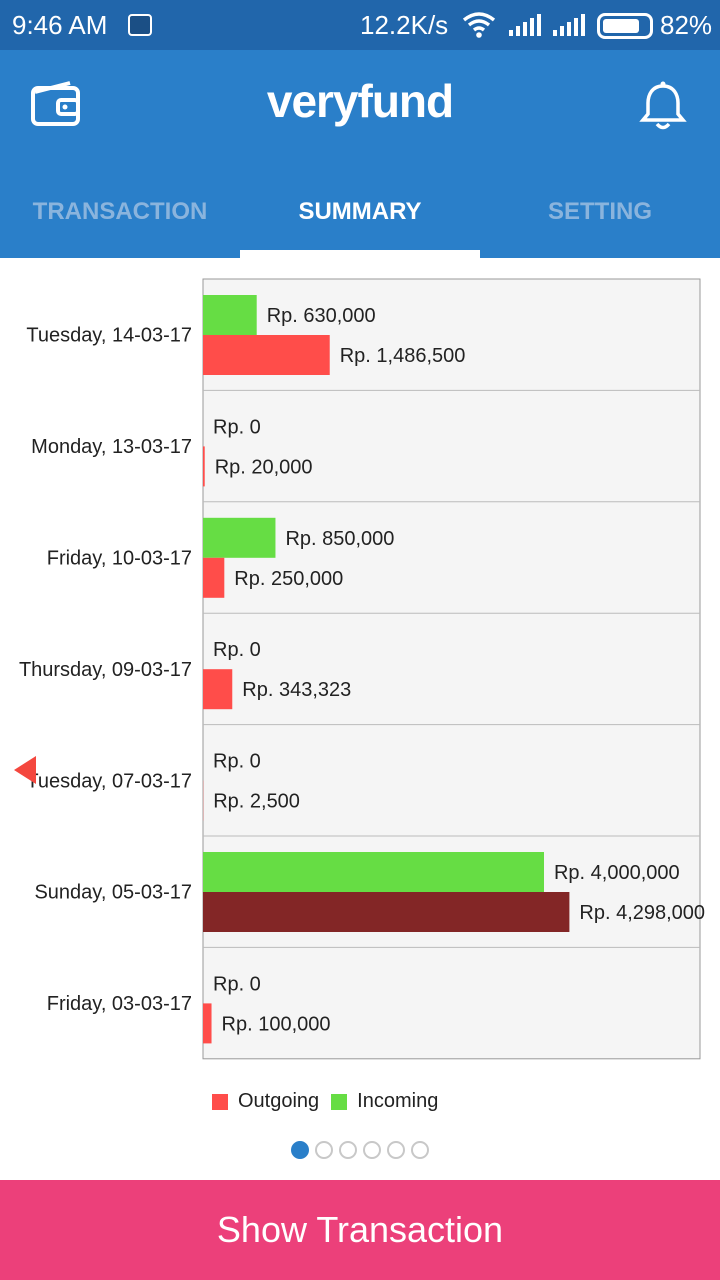 This screenshot has width=720, height=1280. I want to click on status-time: 9:46 AM, so click(60, 25).